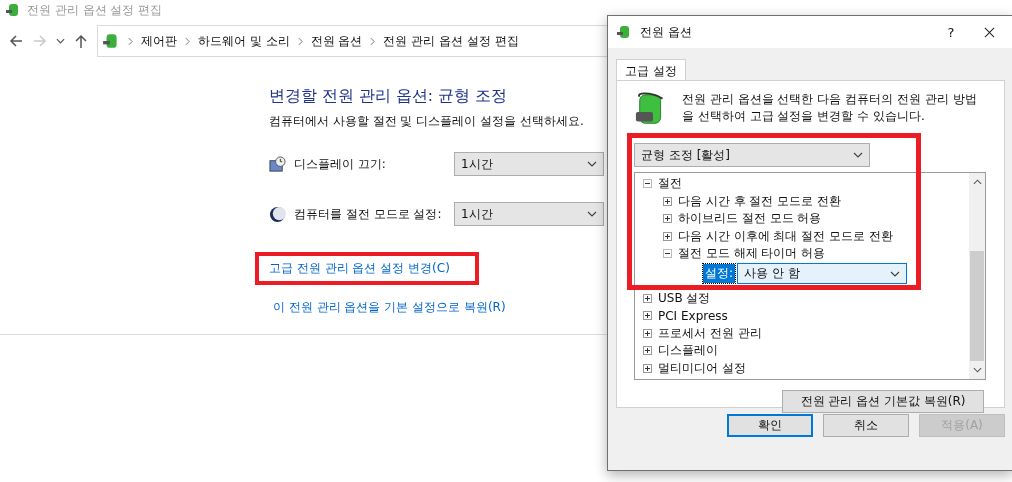 The image size is (1012, 482). What do you see at coordinates (359, 268) in the screenshot?
I see `link: 고급 전원 관리 옵션 설정 변경(C)` at bounding box center [359, 268].